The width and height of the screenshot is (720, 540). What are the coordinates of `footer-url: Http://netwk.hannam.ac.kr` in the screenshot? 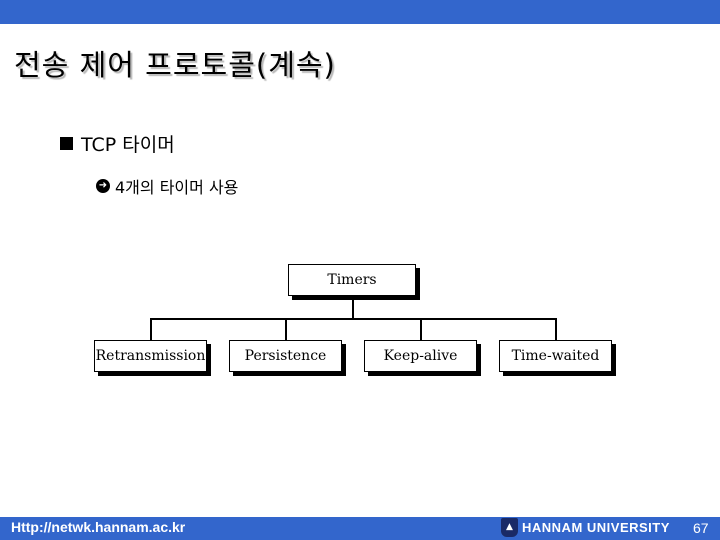 It's located at (98, 527).